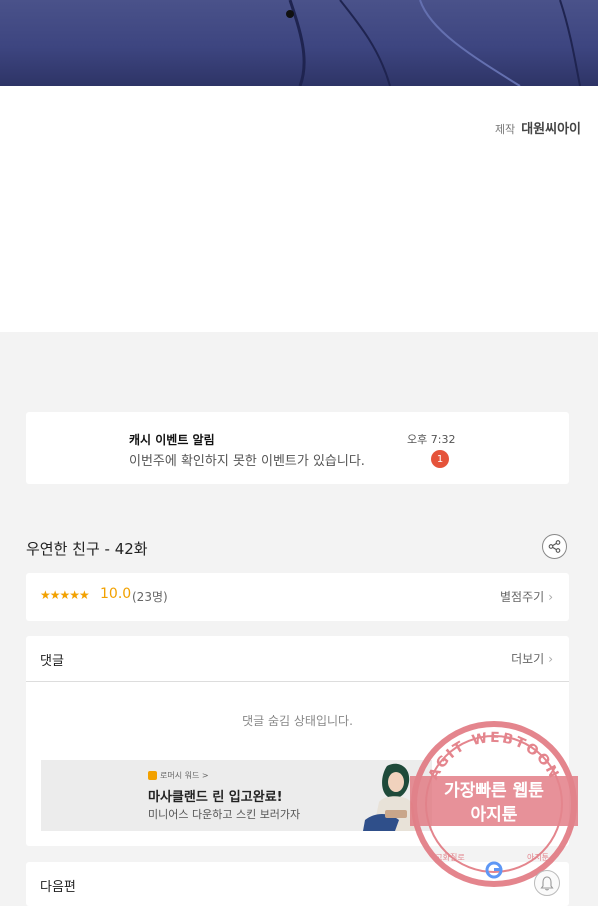 This screenshot has height=906, width=598. What do you see at coordinates (184, 775) in the screenshot?
I see `ad-brand-label: 로머시 워드 >` at bounding box center [184, 775].